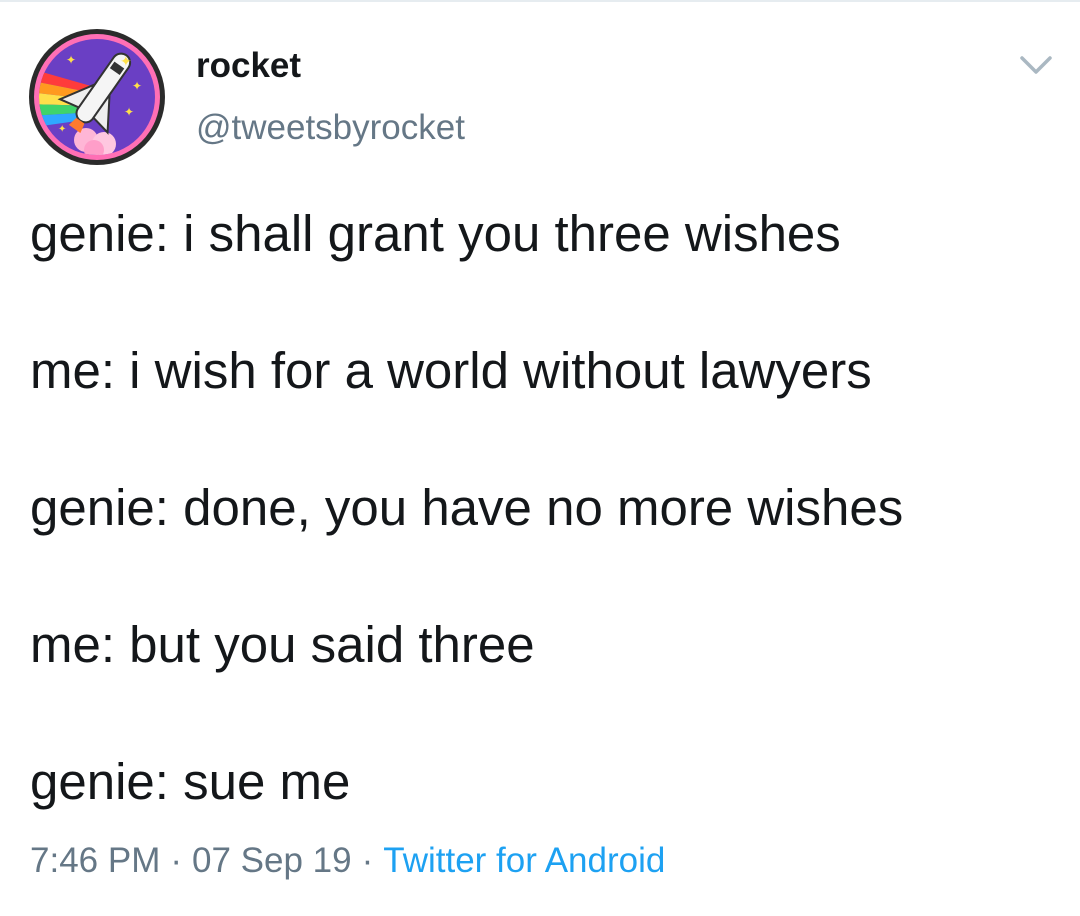 The image size is (1080, 916). I want to click on chevron-down-icon, so click(1036, 65).